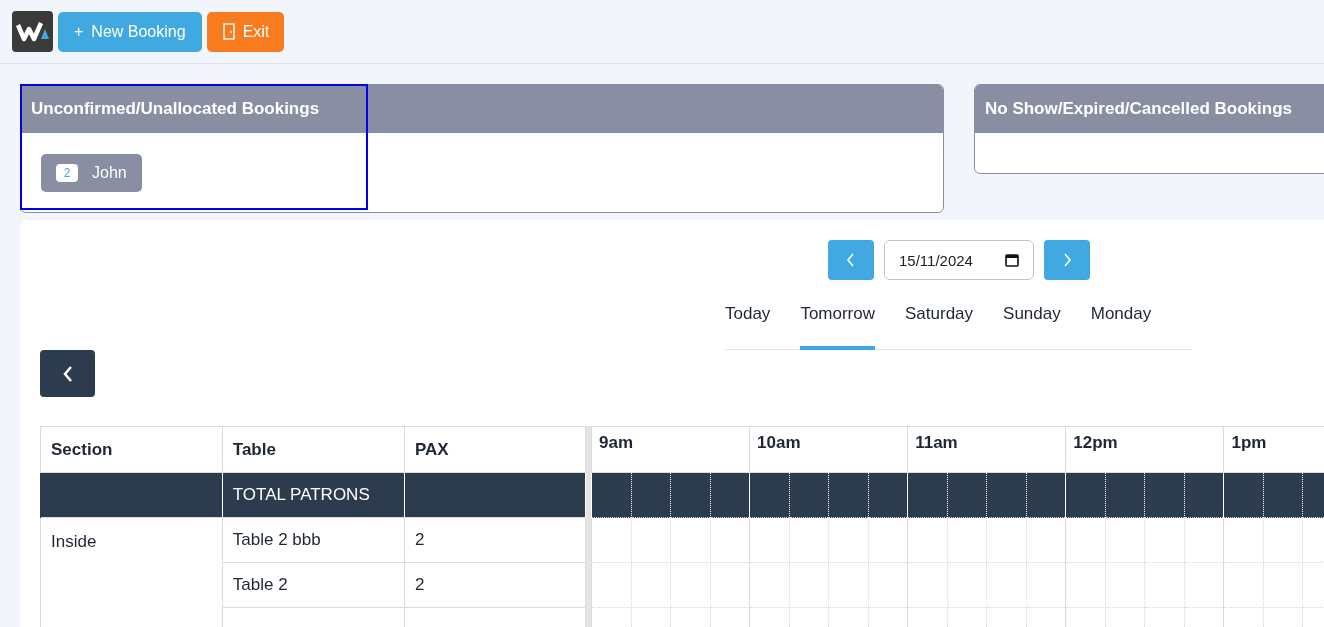 This screenshot has width=1324, height=627. Describe the element at coordinates (939, 325) in the screenshot. I see `day-tab: Saturday` at that location.